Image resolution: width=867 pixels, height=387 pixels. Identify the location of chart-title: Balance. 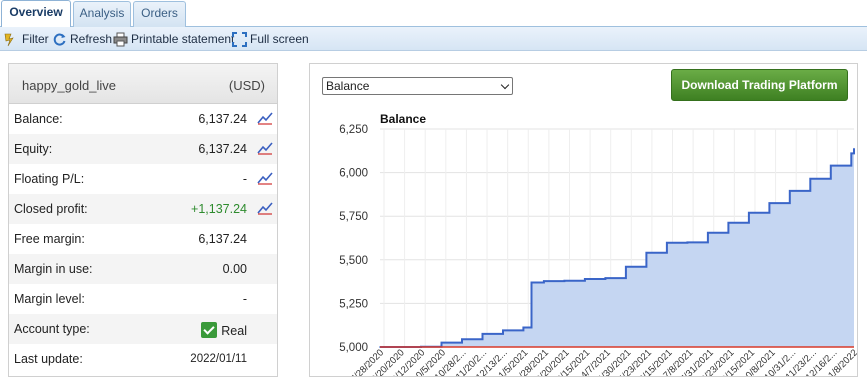
(403, 119).